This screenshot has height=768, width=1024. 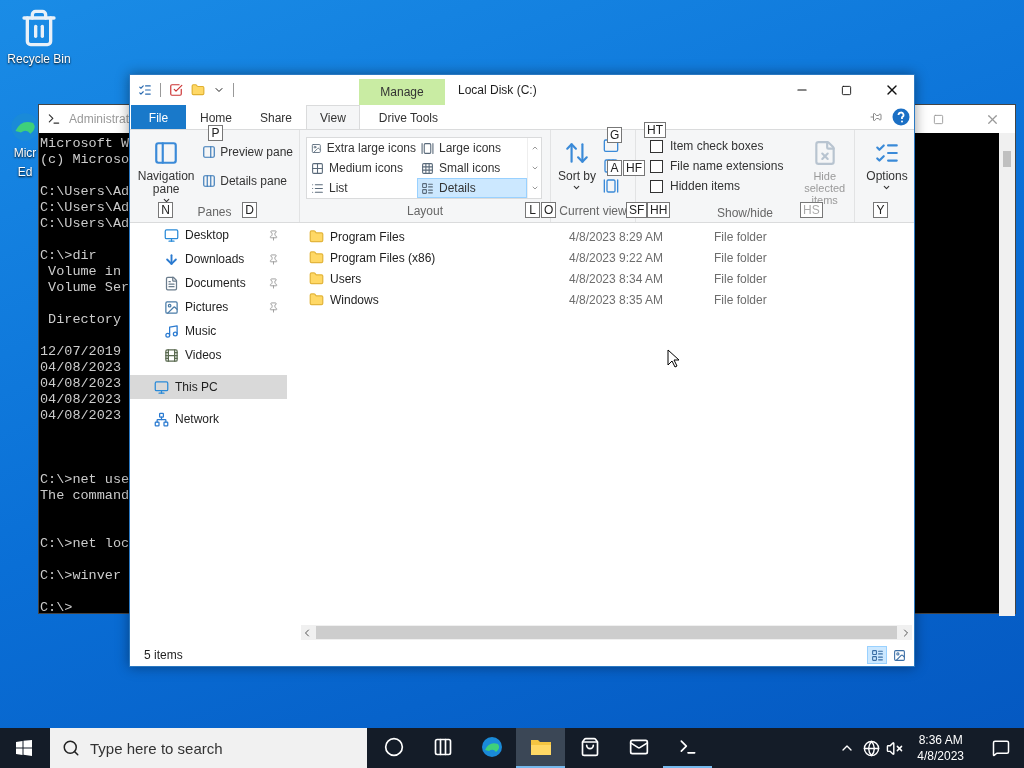 What do you see at coordinates (171, 259) in the screenshot?
I see `down-arrow-icon` at bounding box center [171, 259].